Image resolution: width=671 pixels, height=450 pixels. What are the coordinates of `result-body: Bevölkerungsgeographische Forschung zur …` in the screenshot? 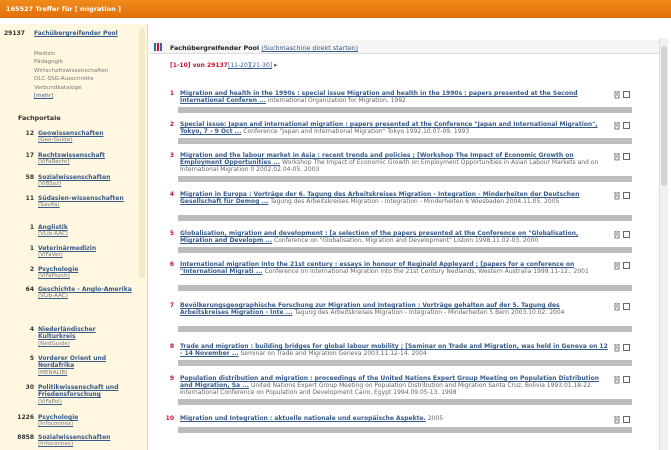 It's located at (395, 309).